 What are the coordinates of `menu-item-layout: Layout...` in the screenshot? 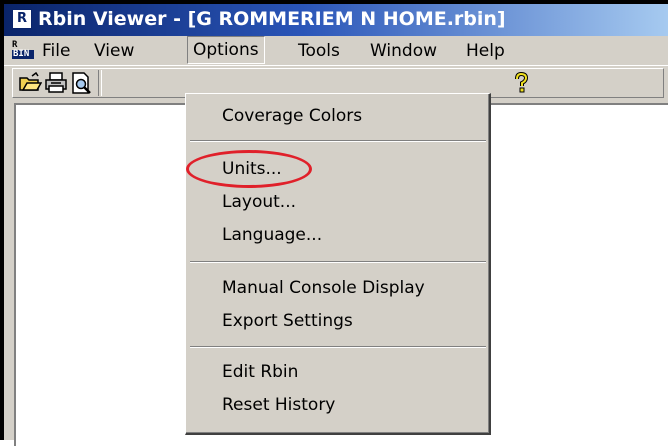 It's located at (259, 202).